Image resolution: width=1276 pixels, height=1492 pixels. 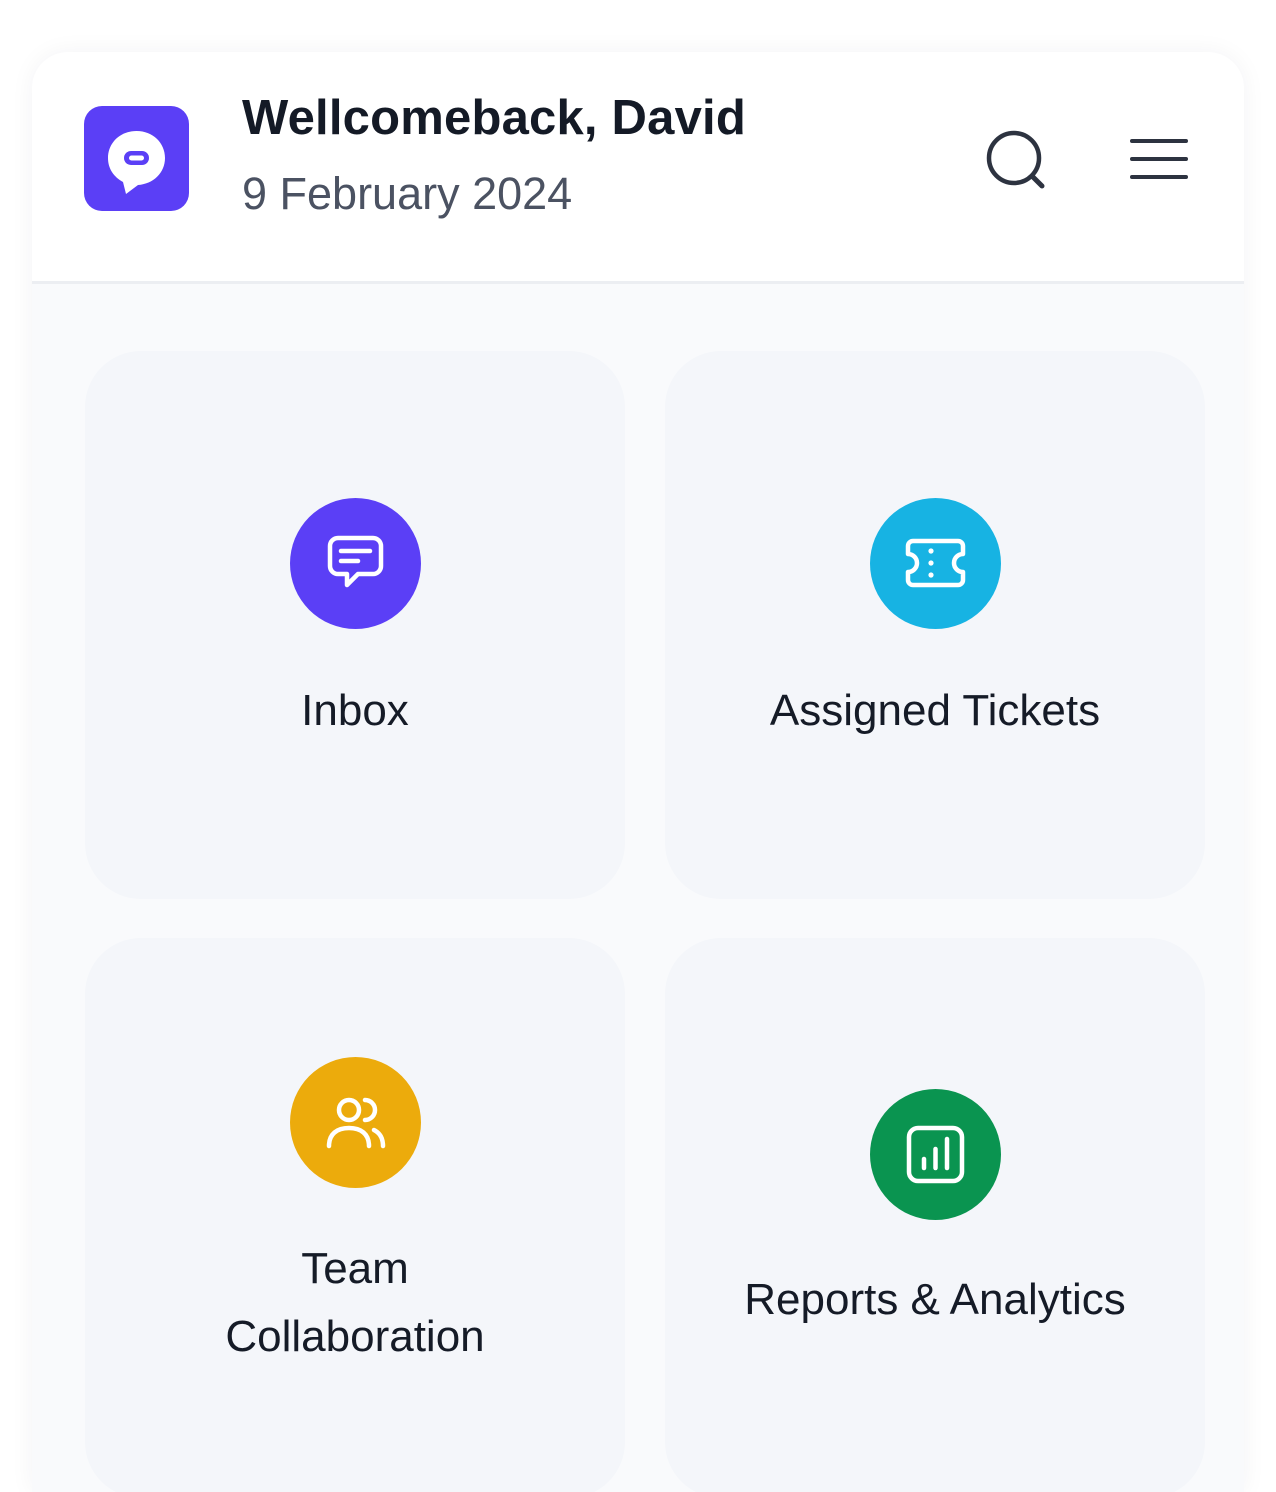 What do you see at coordinates (355, 1336) in the screenshot?
I see `tile-label-line: Collaboration` at bounding box center [355, 1336].